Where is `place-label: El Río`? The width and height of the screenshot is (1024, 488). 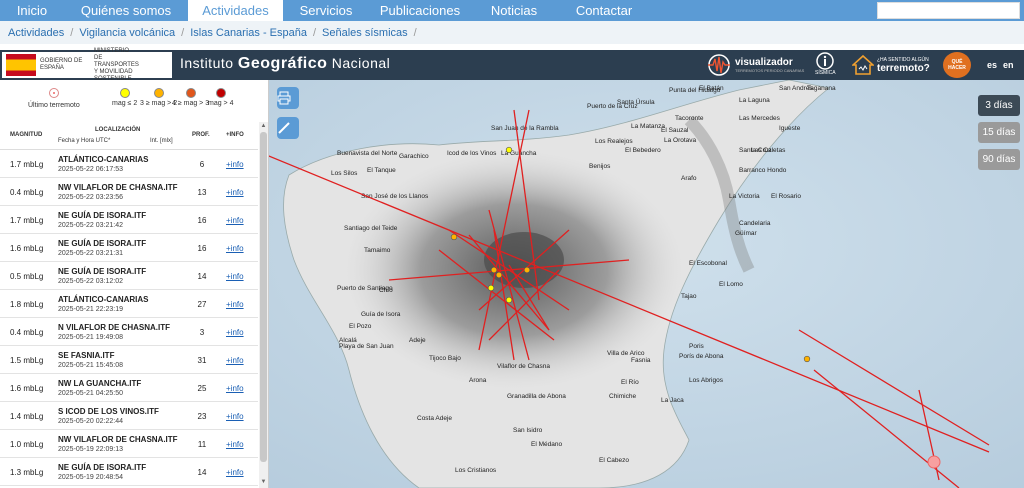 place-label: El Río is located at coordinates (630, 382).